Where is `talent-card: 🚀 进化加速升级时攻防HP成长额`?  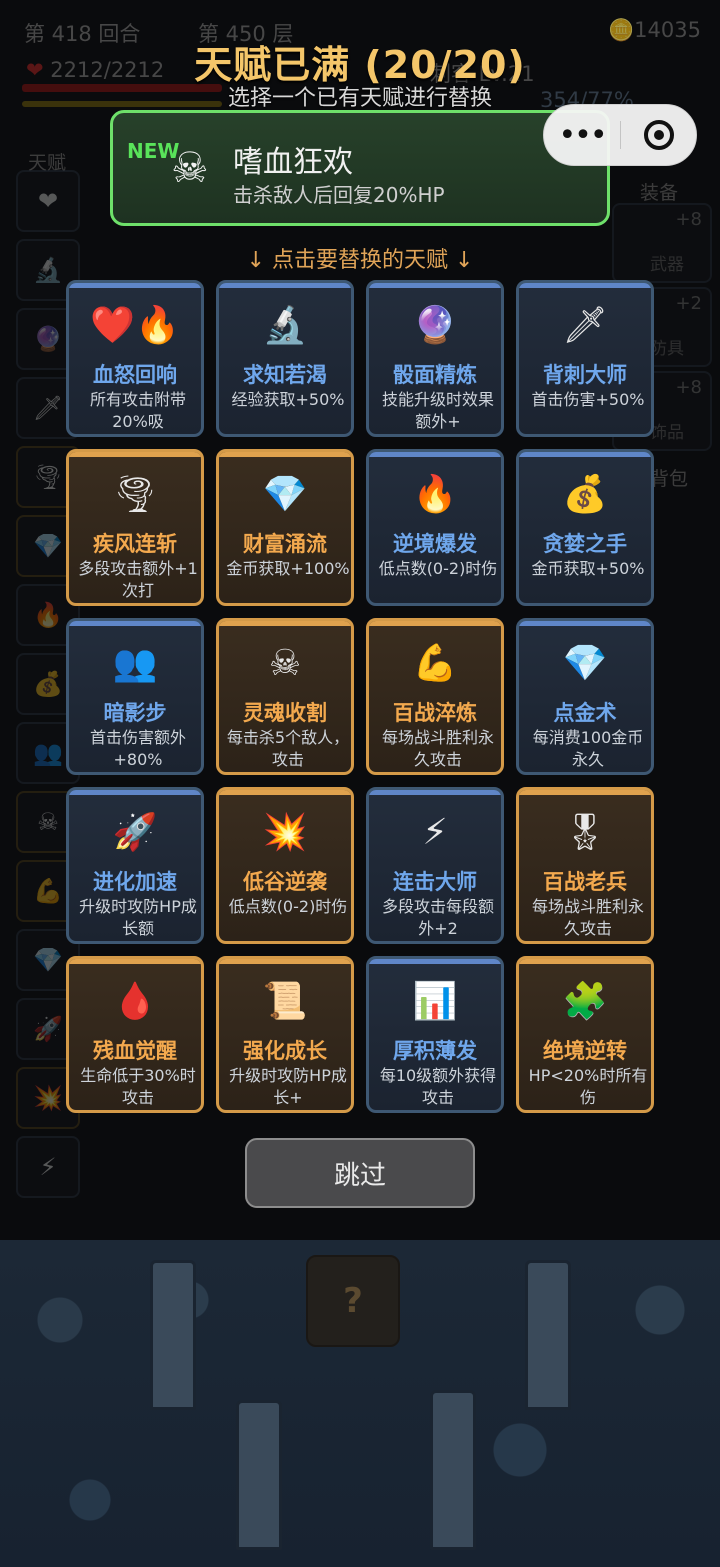
talent-card: 🚀 进化加速升级时攻防HP成长额 is located at coordinates (135, 865).